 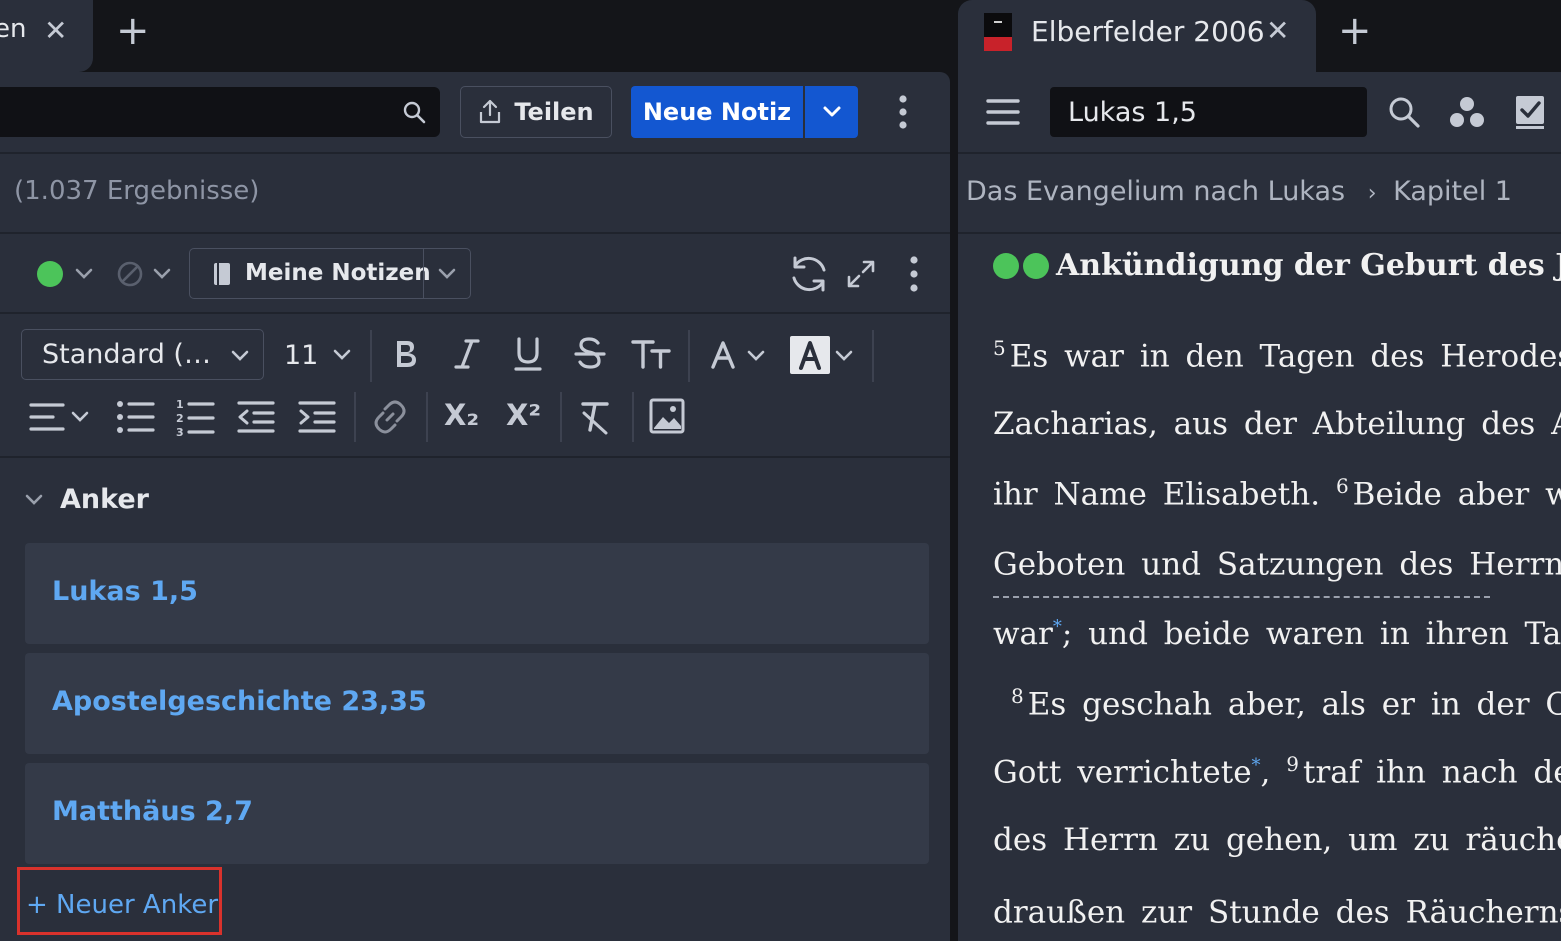 What do you see at coordinates (50, 274) in the screenshot?
I see `status-dot-icon` at bounding box center [50, 274].